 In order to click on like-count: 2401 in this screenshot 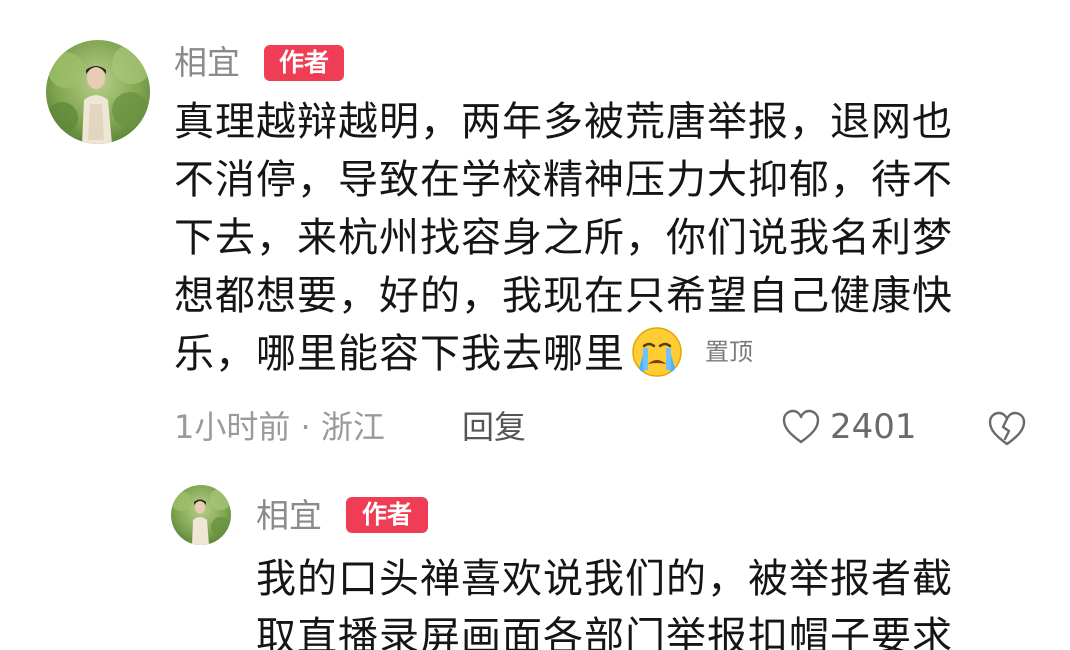, I will do `click(873, 427)`.